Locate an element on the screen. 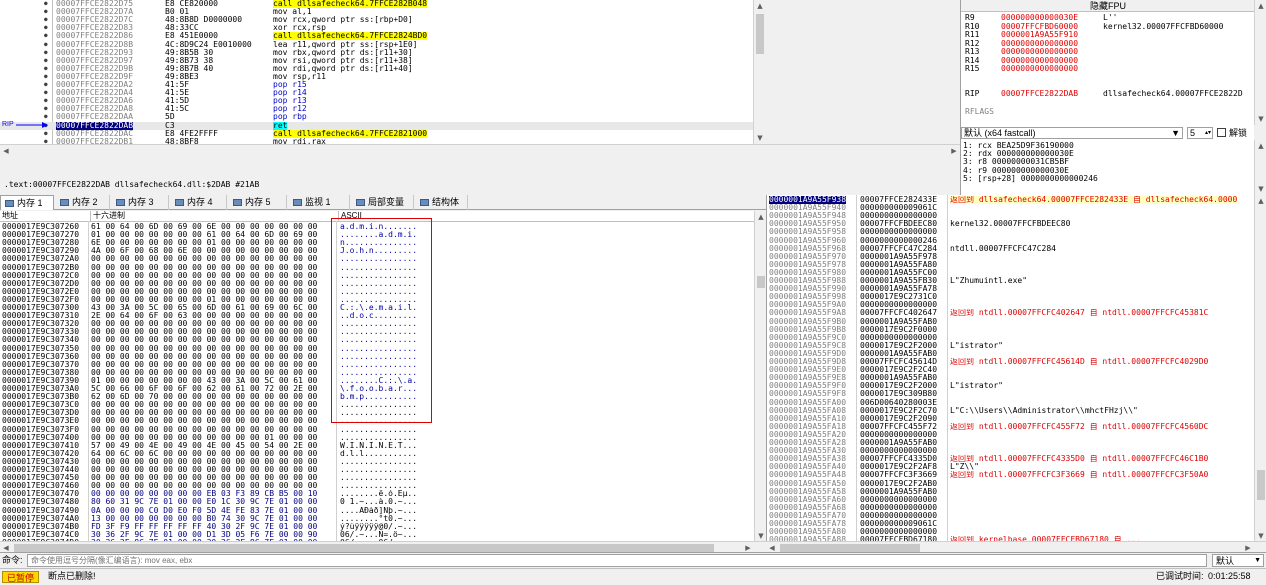 This screenshot has height=585, width=1266. stack-row: 0000001A9A55FA00 006D00640280003E is located at coordinates (1016, 403).